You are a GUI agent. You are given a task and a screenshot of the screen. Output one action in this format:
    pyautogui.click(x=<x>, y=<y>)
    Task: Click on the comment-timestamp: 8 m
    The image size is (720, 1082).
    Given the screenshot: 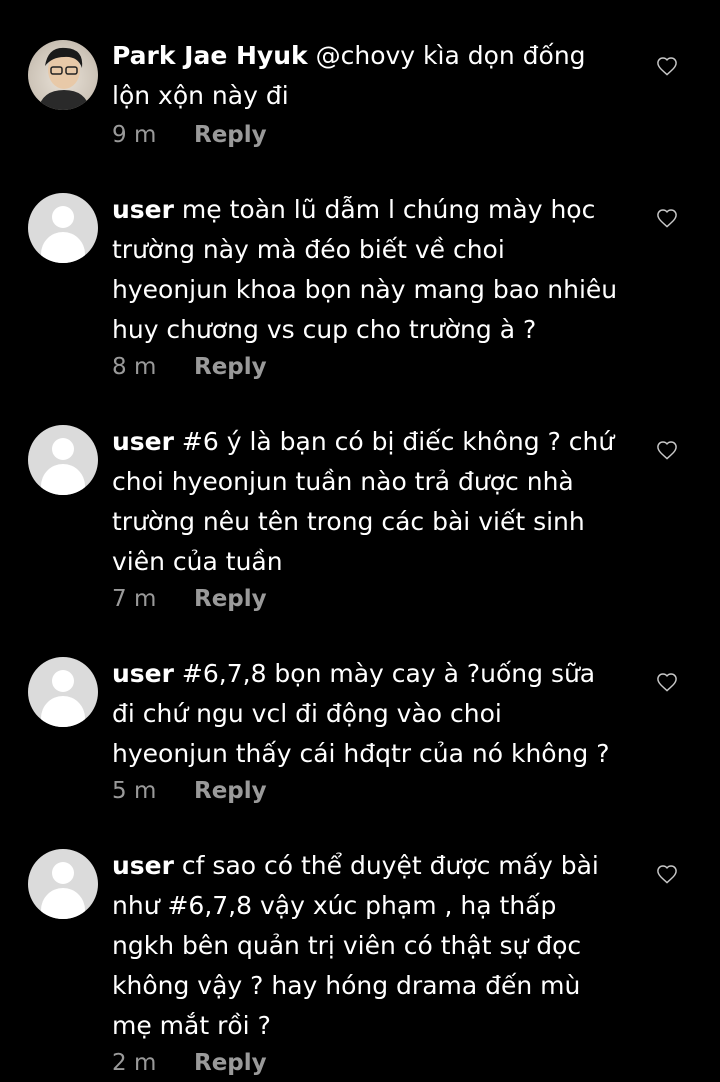 What is the action you would take?
    pyautogui.click(x=134, y=367)
    